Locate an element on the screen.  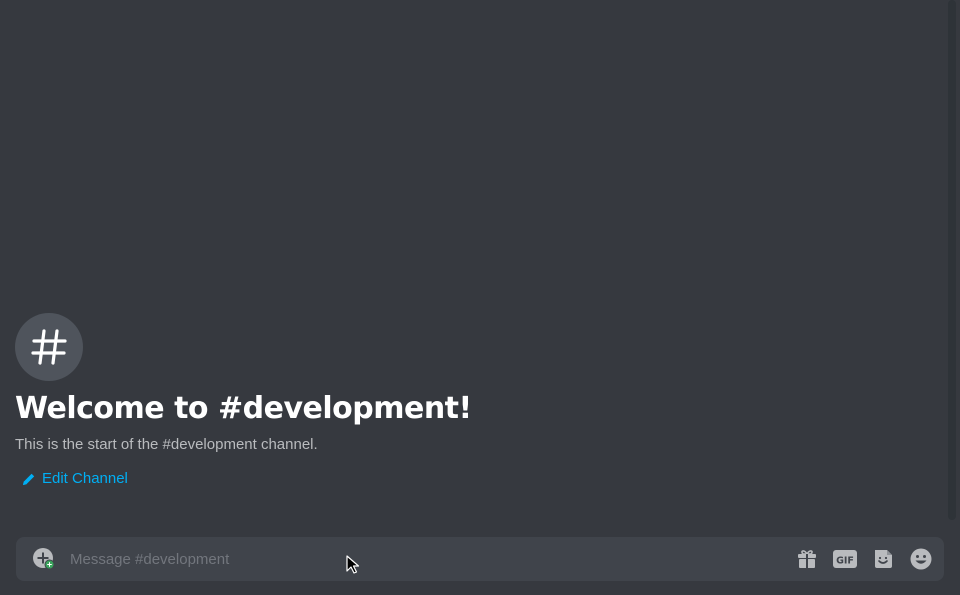
channel-hash-icon is located at coordinates (49, 347).